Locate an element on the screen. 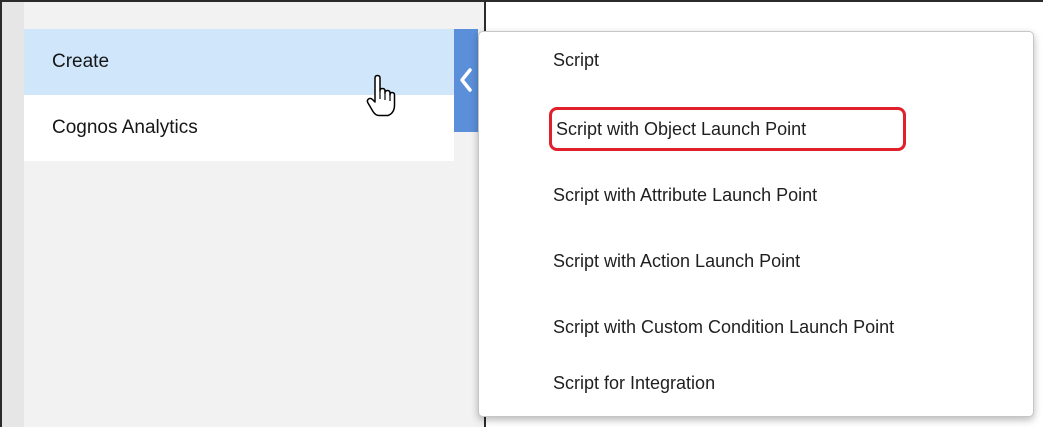 The image size is (1043, 427). menu-item-label: Create is located at coordinates (81, 61).